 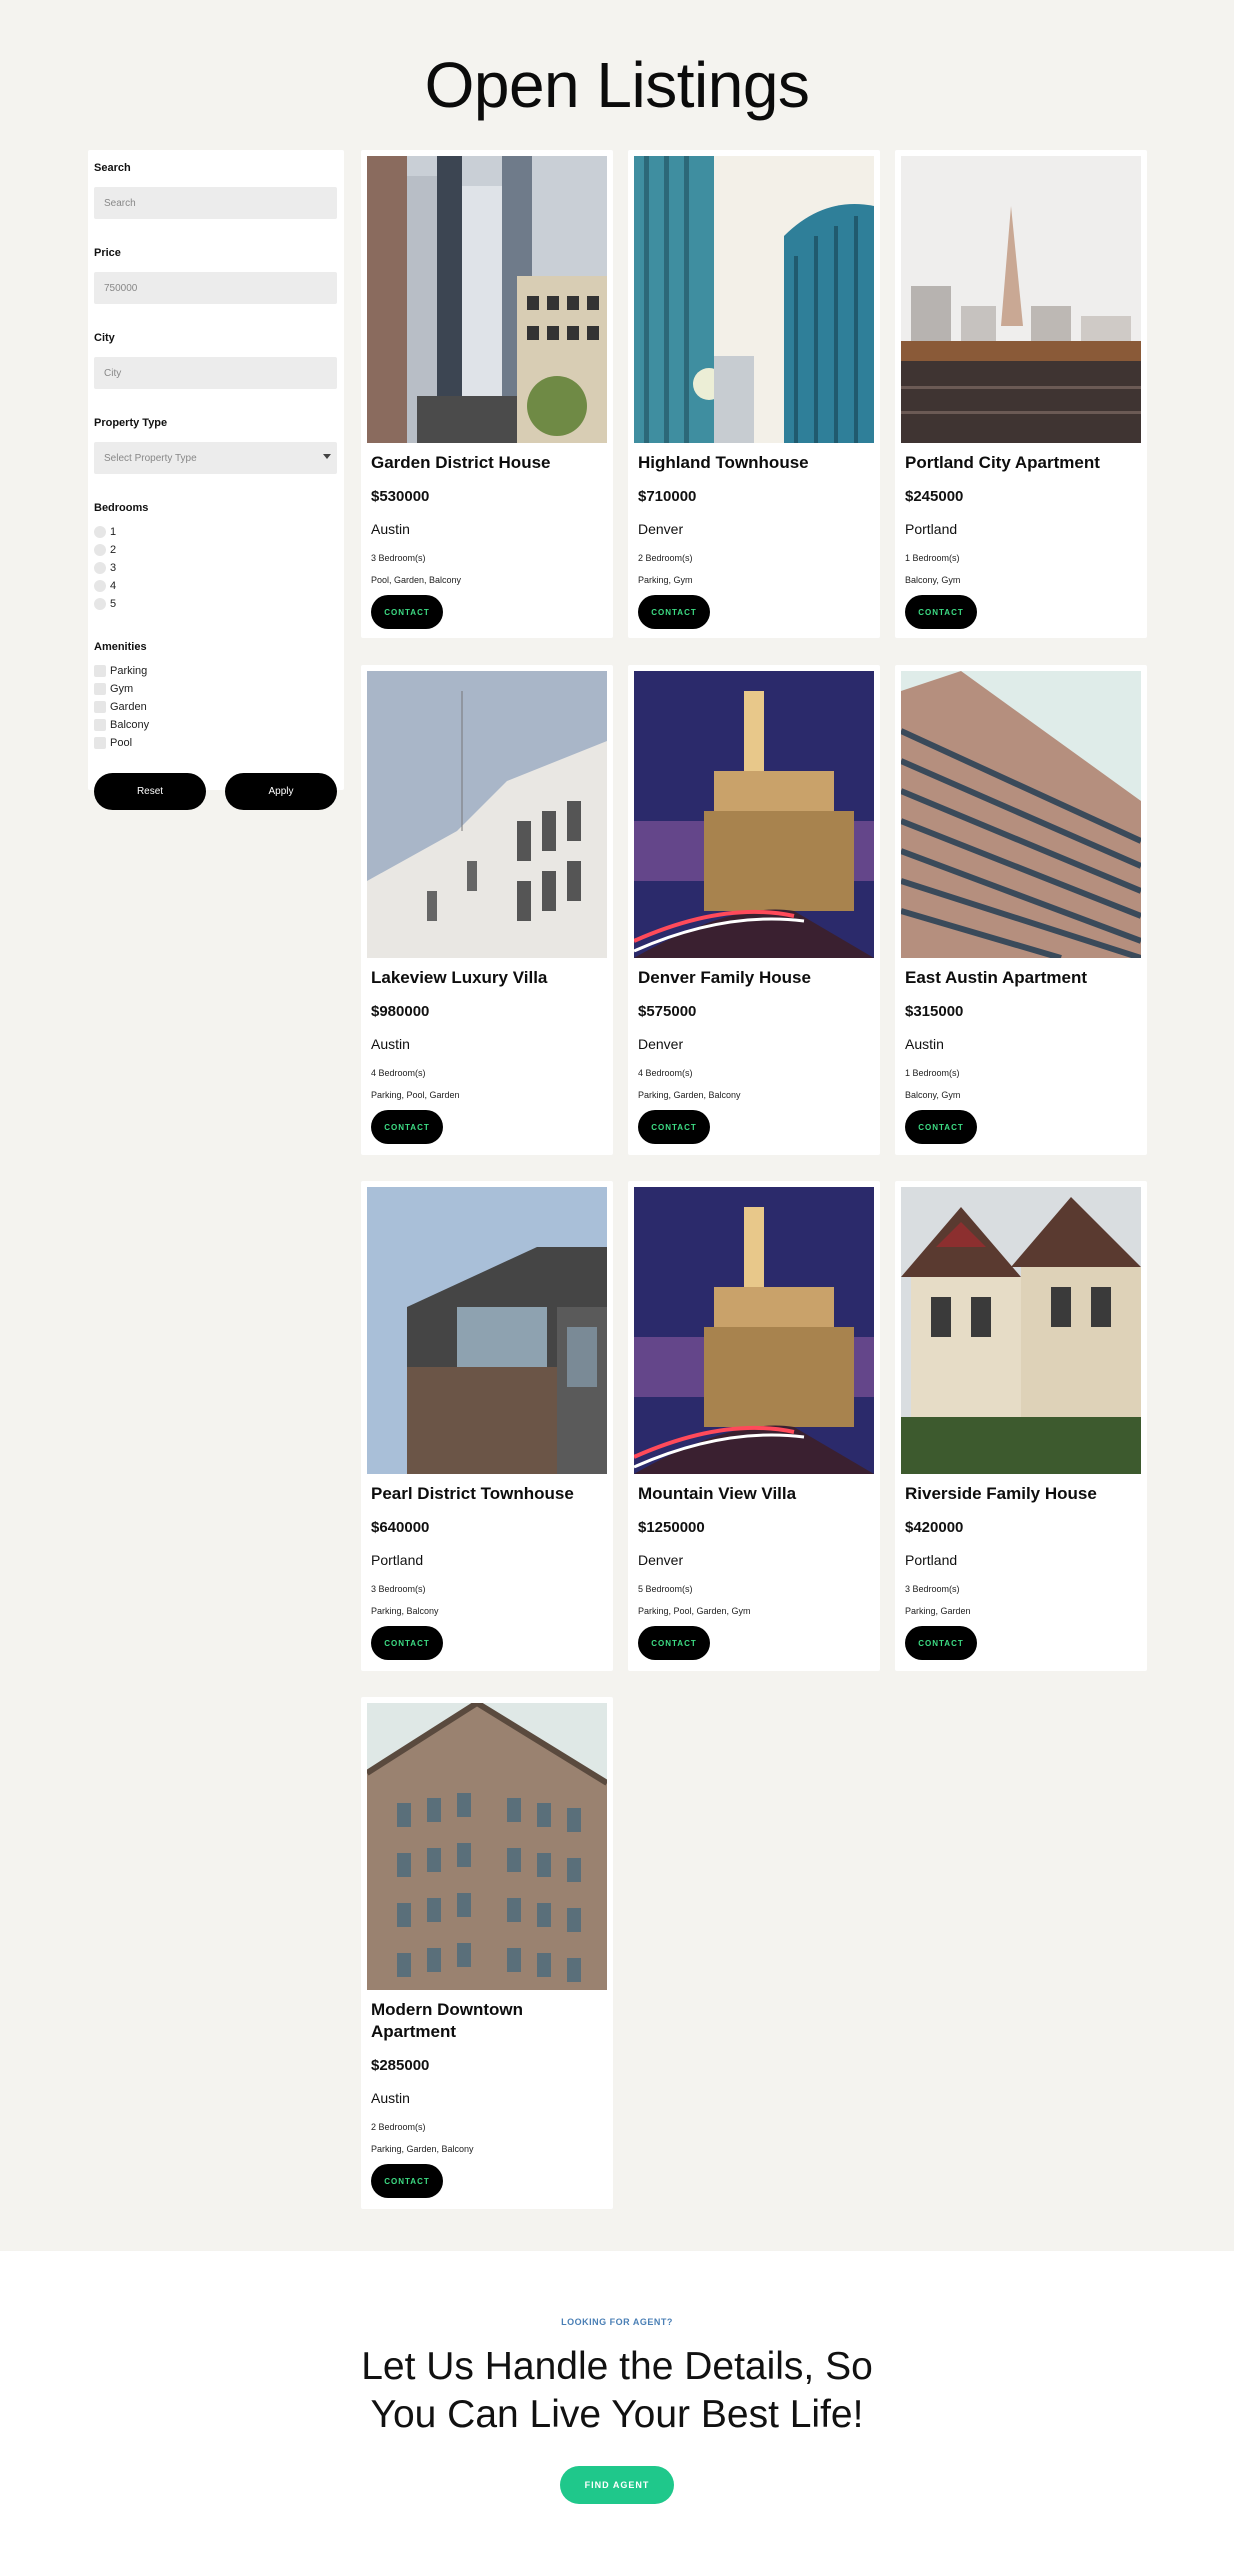 What do you see at coordinates (215, 288) in the screenshot?
I see `price-input: 750000` at bounding box center [215, 288].